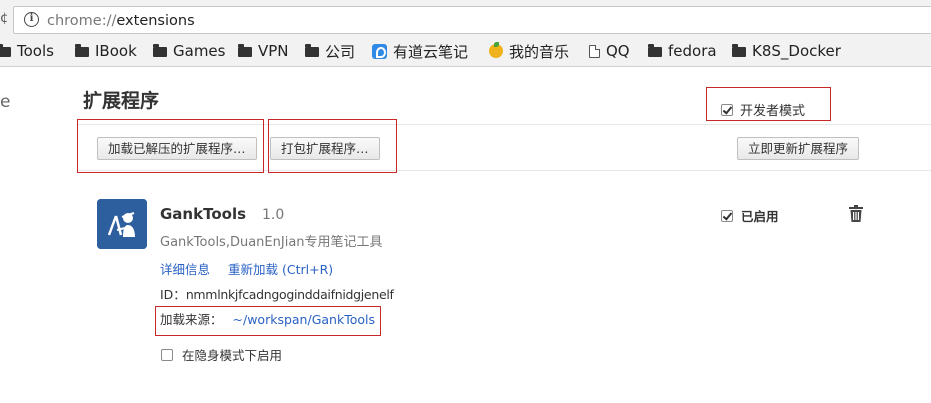 The height and width of the screenshot is (403, 931). I want to click on bookmark-fedora: fedora, so click(682, 51).